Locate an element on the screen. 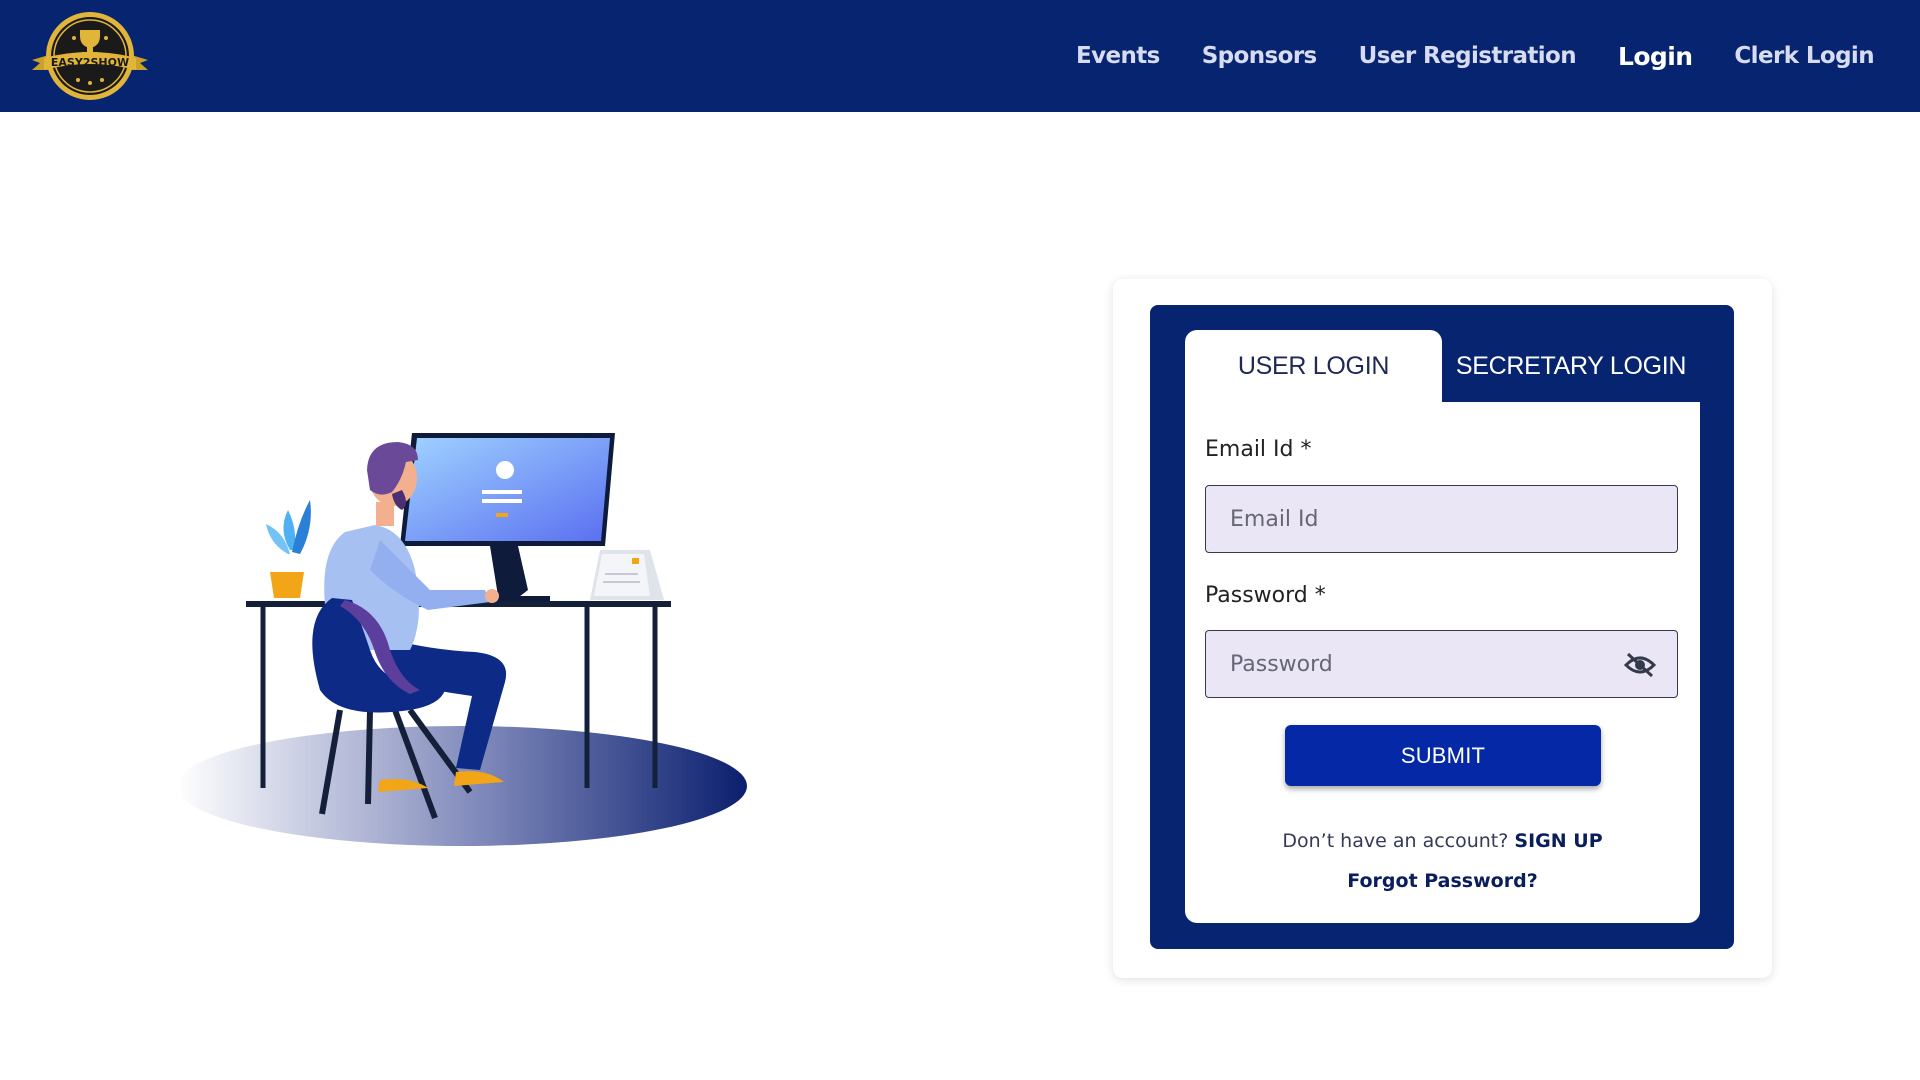 The image size is (1920, 1080). password-input is located at coordinates (1441, 664).